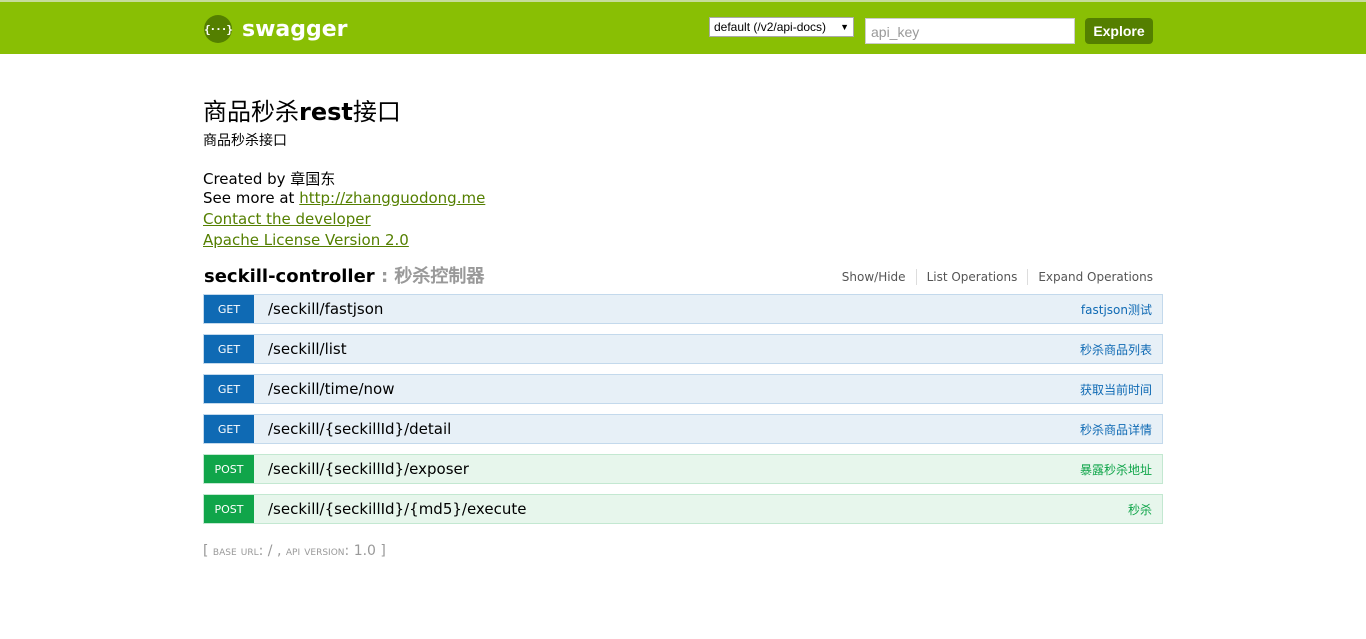  Describe the element at coordinates (1116, 389) in the screenshot. I see `operation-summary: 获取当前时间` at that location.